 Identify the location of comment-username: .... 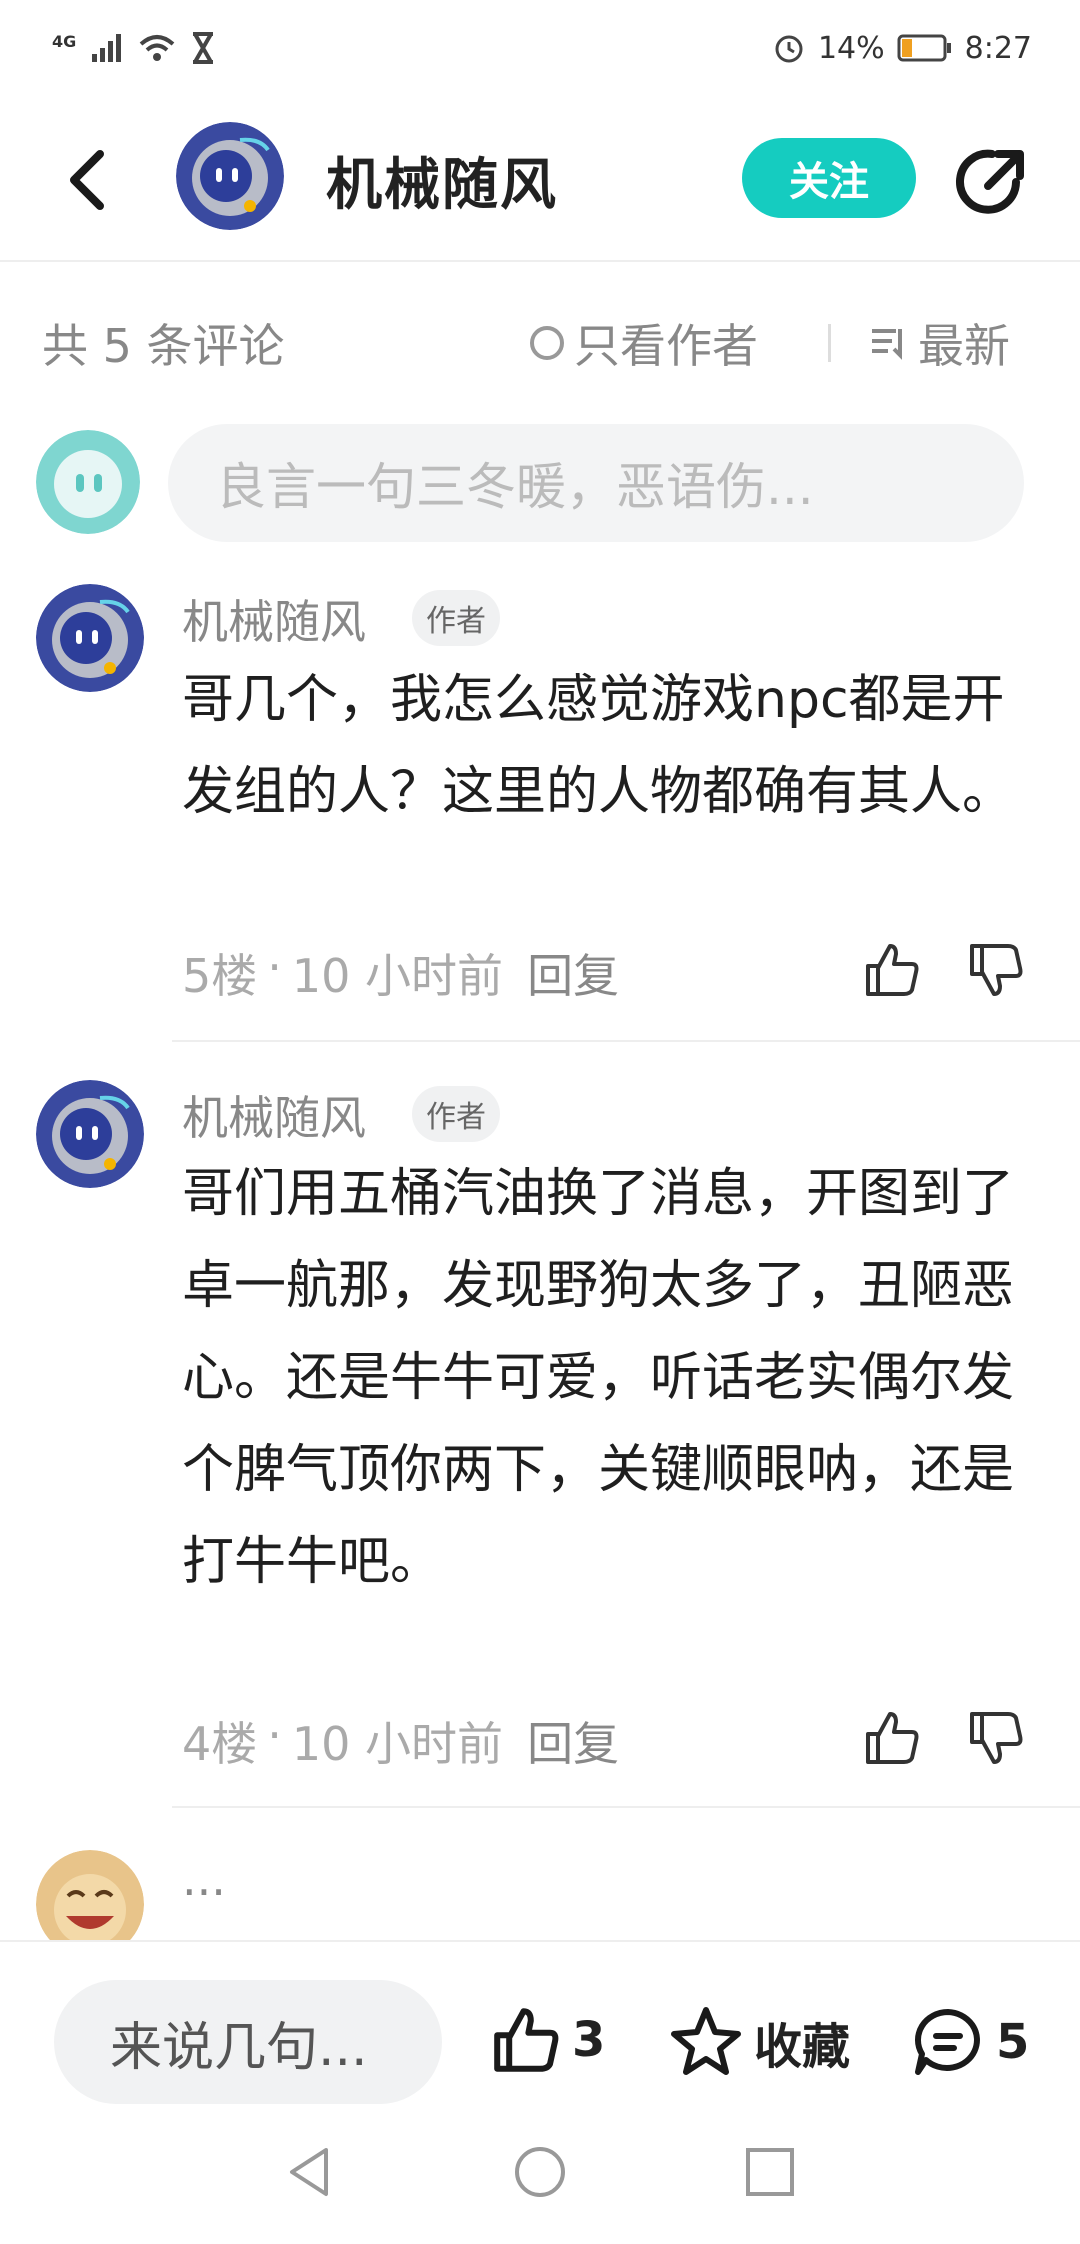
(204, 1879).